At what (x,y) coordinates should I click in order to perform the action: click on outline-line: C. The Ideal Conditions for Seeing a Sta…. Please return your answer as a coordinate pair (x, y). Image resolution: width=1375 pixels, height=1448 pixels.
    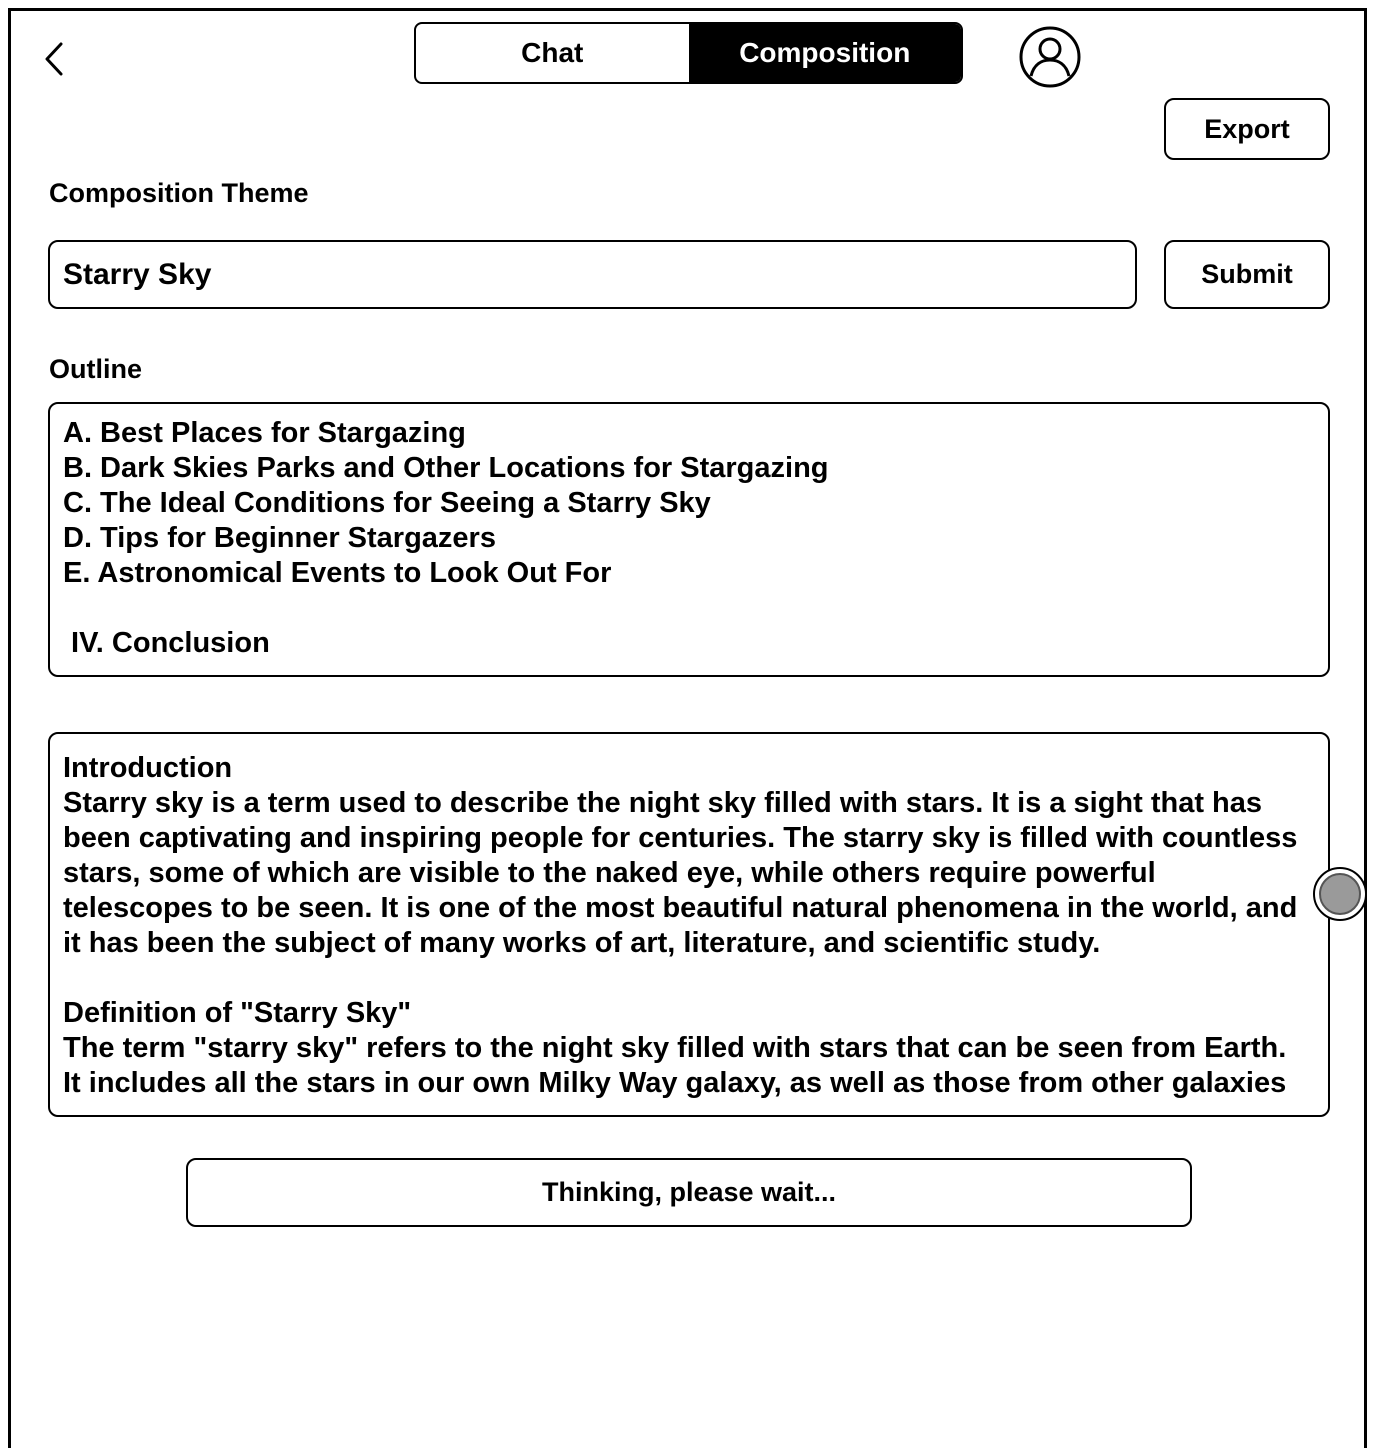
    Looking at the image, I should click on (387, 503).